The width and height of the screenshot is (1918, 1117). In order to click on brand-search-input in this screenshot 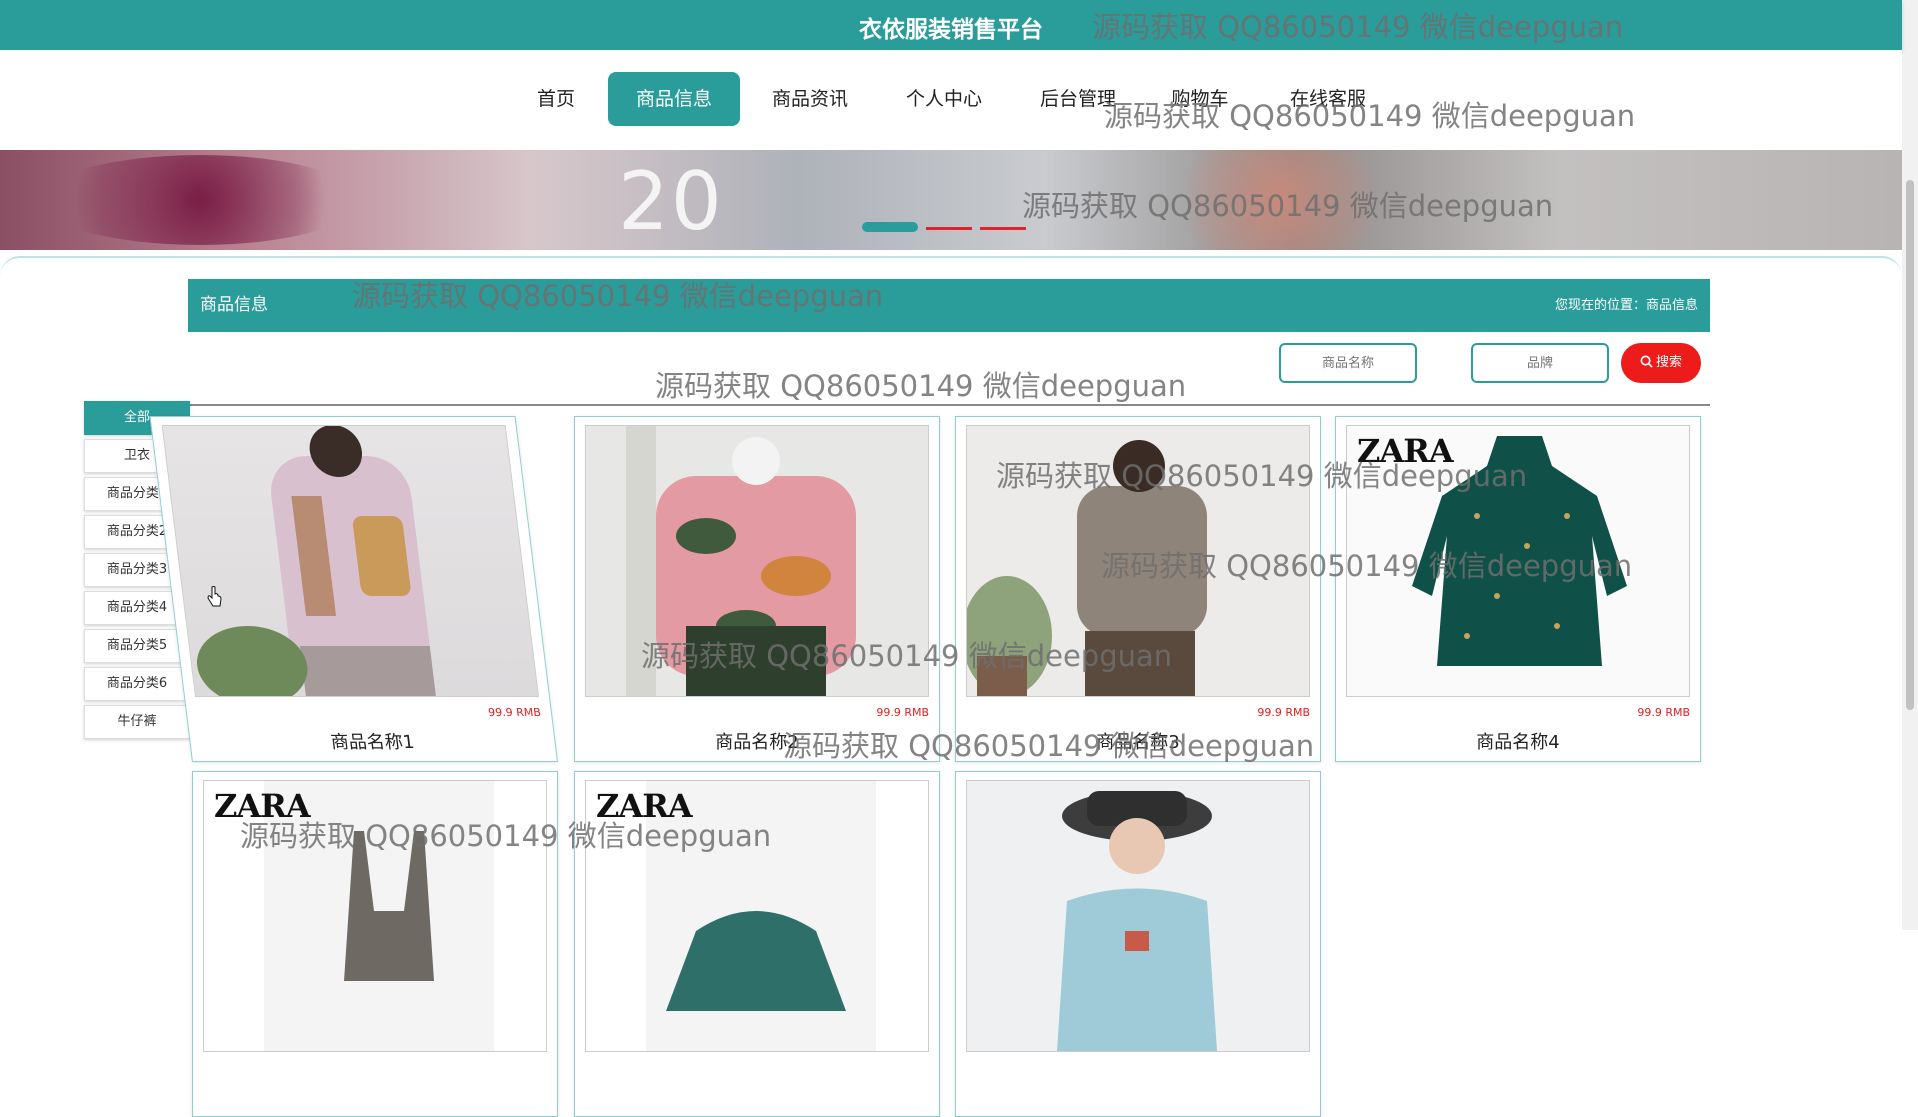, I will do `click(1540, 363)`.